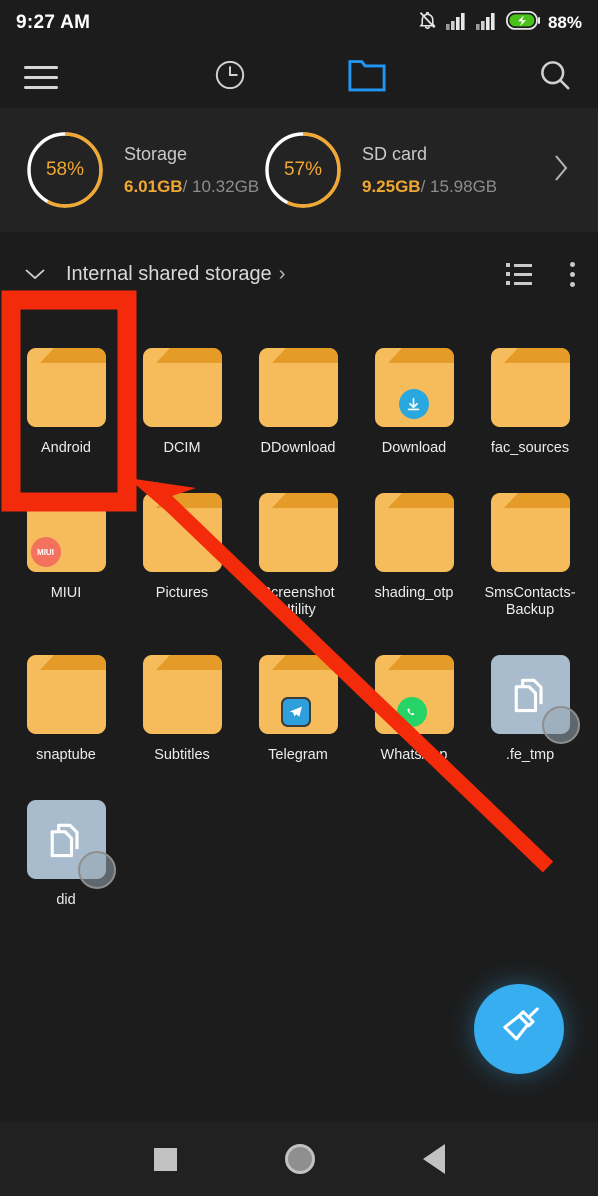 The height and width of the screenshot is (1196, 598). I want to click on grid-item-label: DCIM, so click(182, 448).